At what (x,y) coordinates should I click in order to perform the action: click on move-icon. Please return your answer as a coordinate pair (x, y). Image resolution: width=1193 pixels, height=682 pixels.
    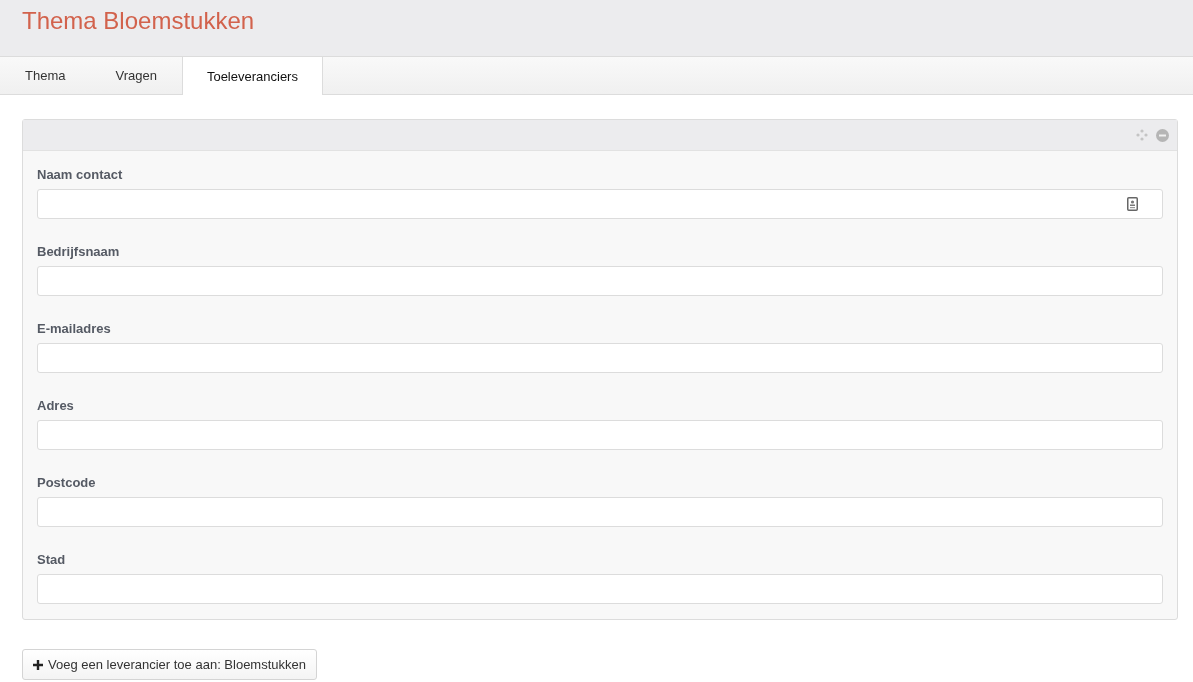
    Looking at the image, I should click on (1142, 135).